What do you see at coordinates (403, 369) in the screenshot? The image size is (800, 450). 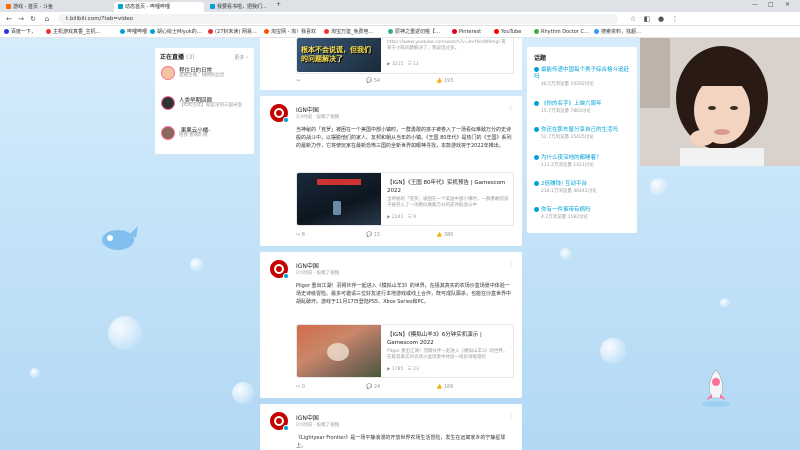 I see `video-stats: ▶ 1785 ☰ 23` at bounding box center [403, 369].